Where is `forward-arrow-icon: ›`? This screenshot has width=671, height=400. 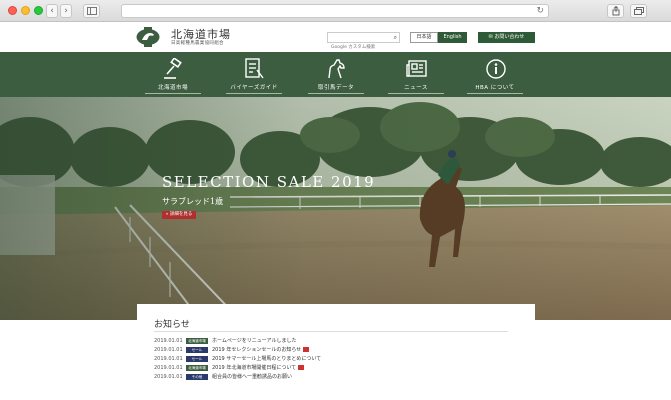 forward-arrow-icon: › is located at coordinates (66, 11).